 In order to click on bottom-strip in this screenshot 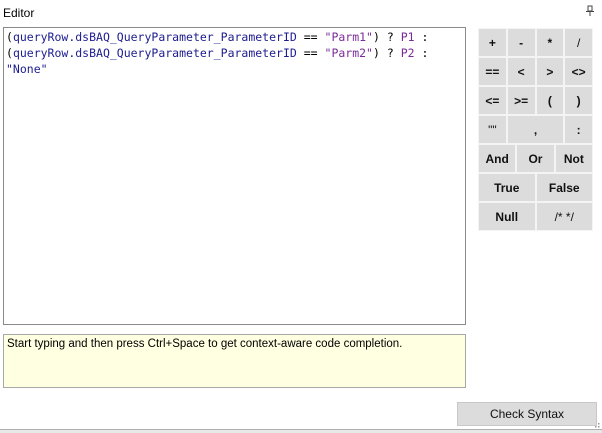, I will do `click(301, 431)`.